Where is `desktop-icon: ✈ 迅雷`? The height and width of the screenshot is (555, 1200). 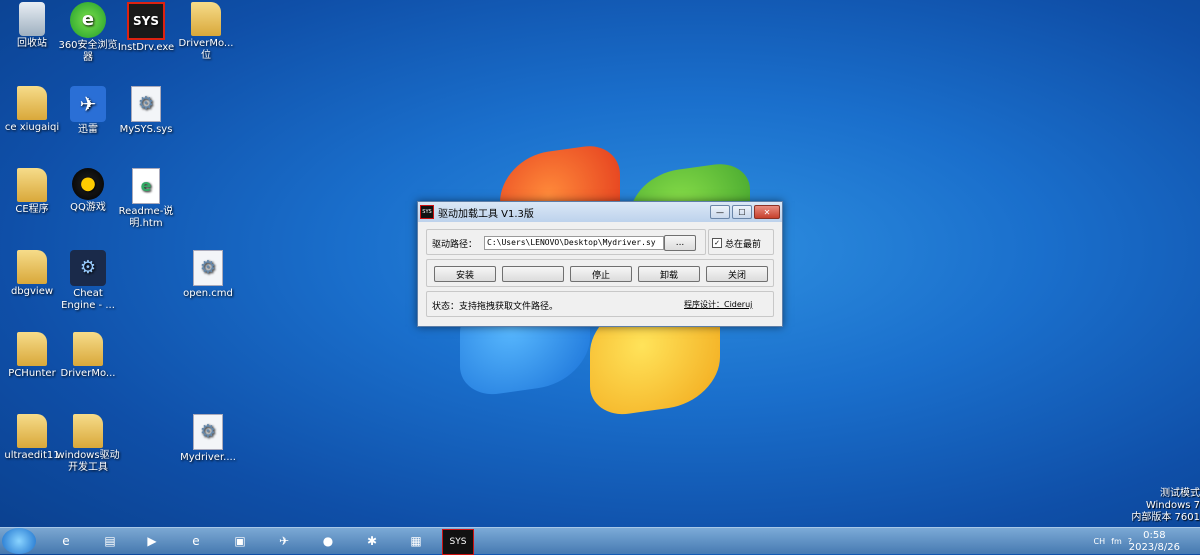 desktop-icon: ✈ 迅雷 is located at coordinates (88, 111).